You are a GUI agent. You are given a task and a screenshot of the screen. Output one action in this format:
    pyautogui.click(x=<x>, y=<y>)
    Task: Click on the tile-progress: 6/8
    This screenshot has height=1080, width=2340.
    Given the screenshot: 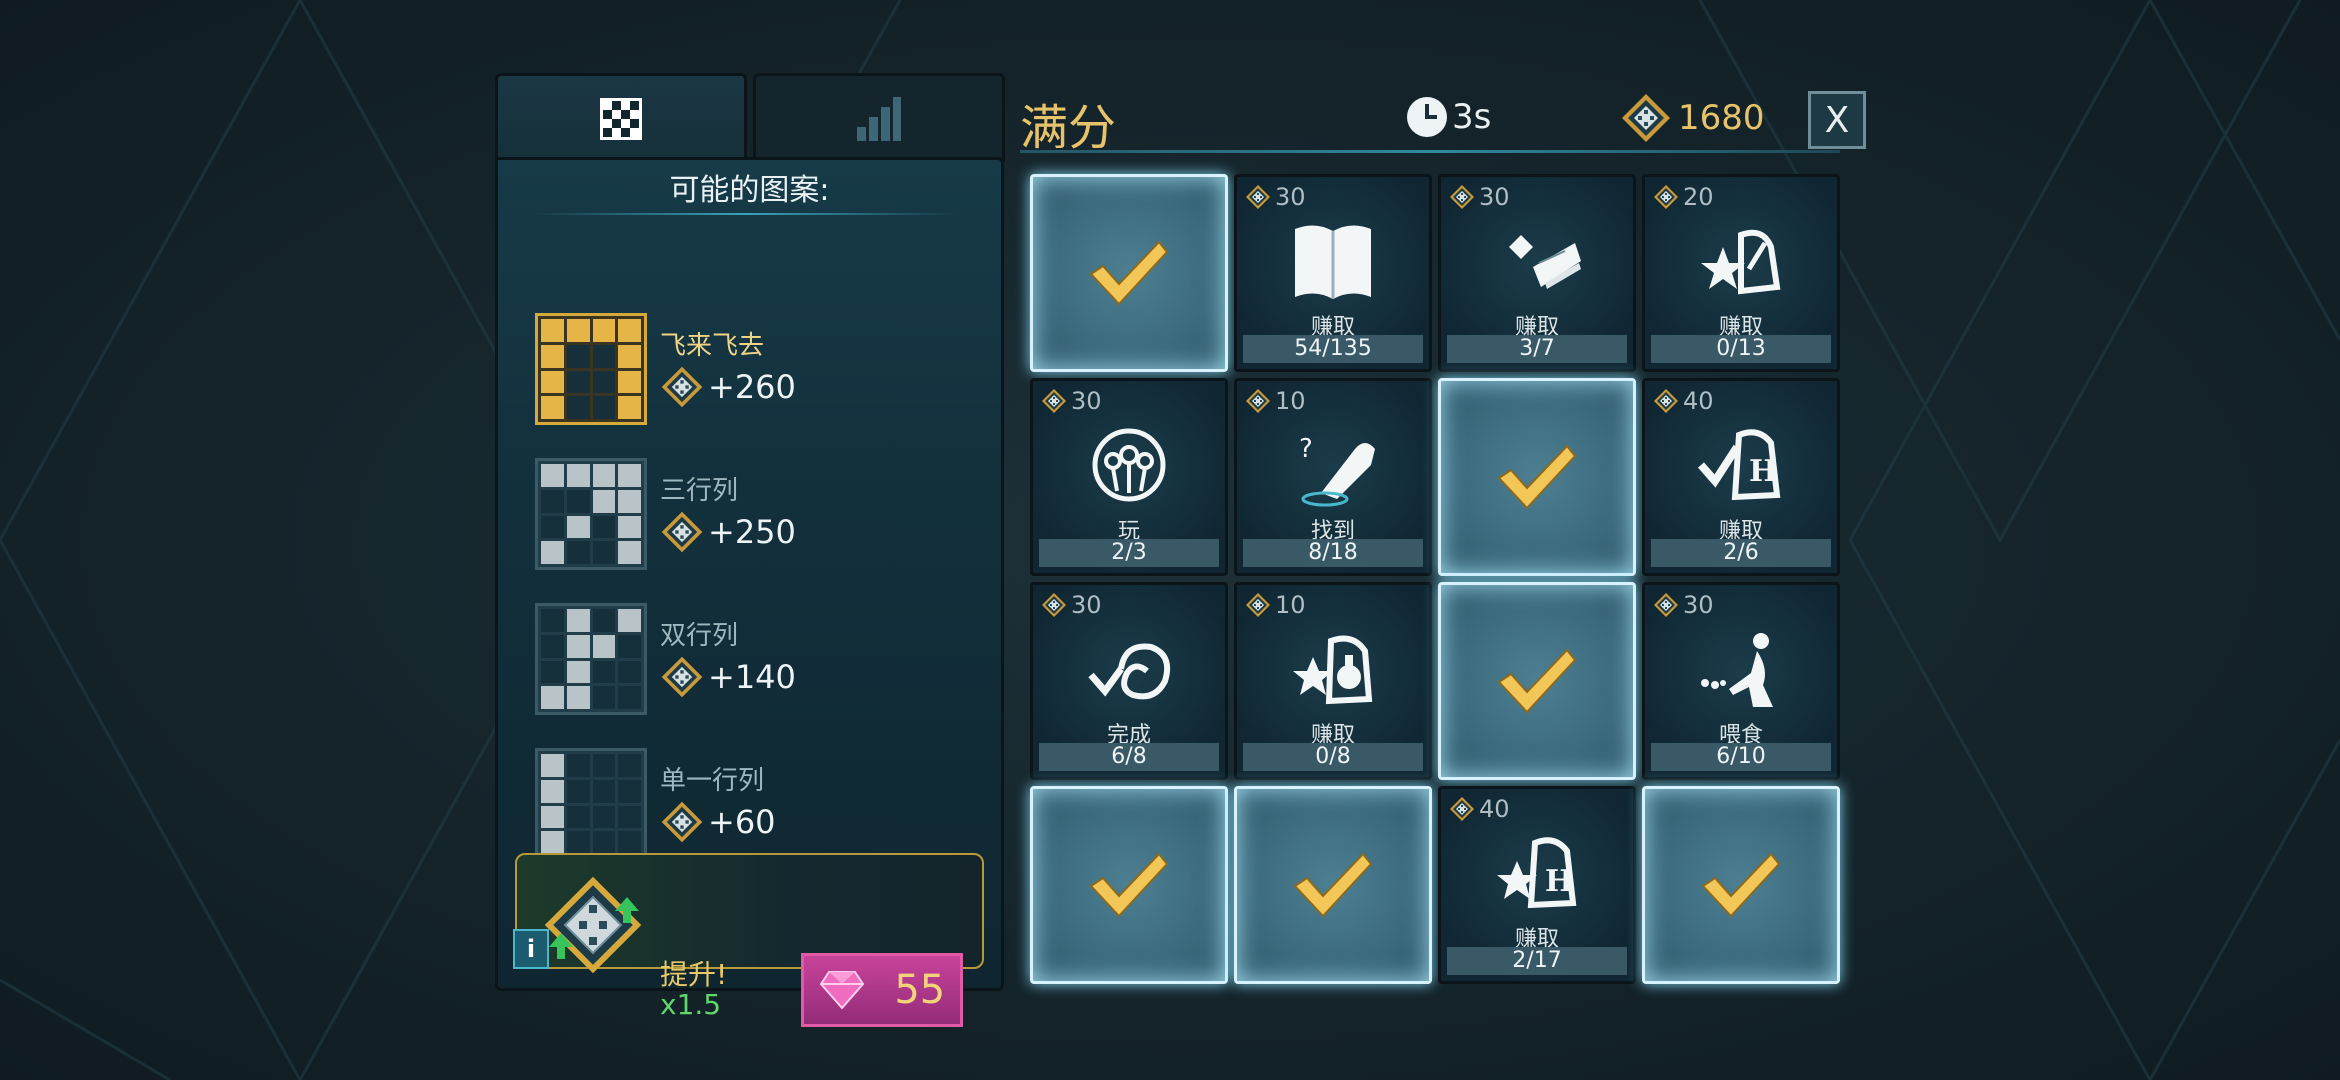 What is the action you would take?
    pyautogui.click(x=1129, y=757)
    